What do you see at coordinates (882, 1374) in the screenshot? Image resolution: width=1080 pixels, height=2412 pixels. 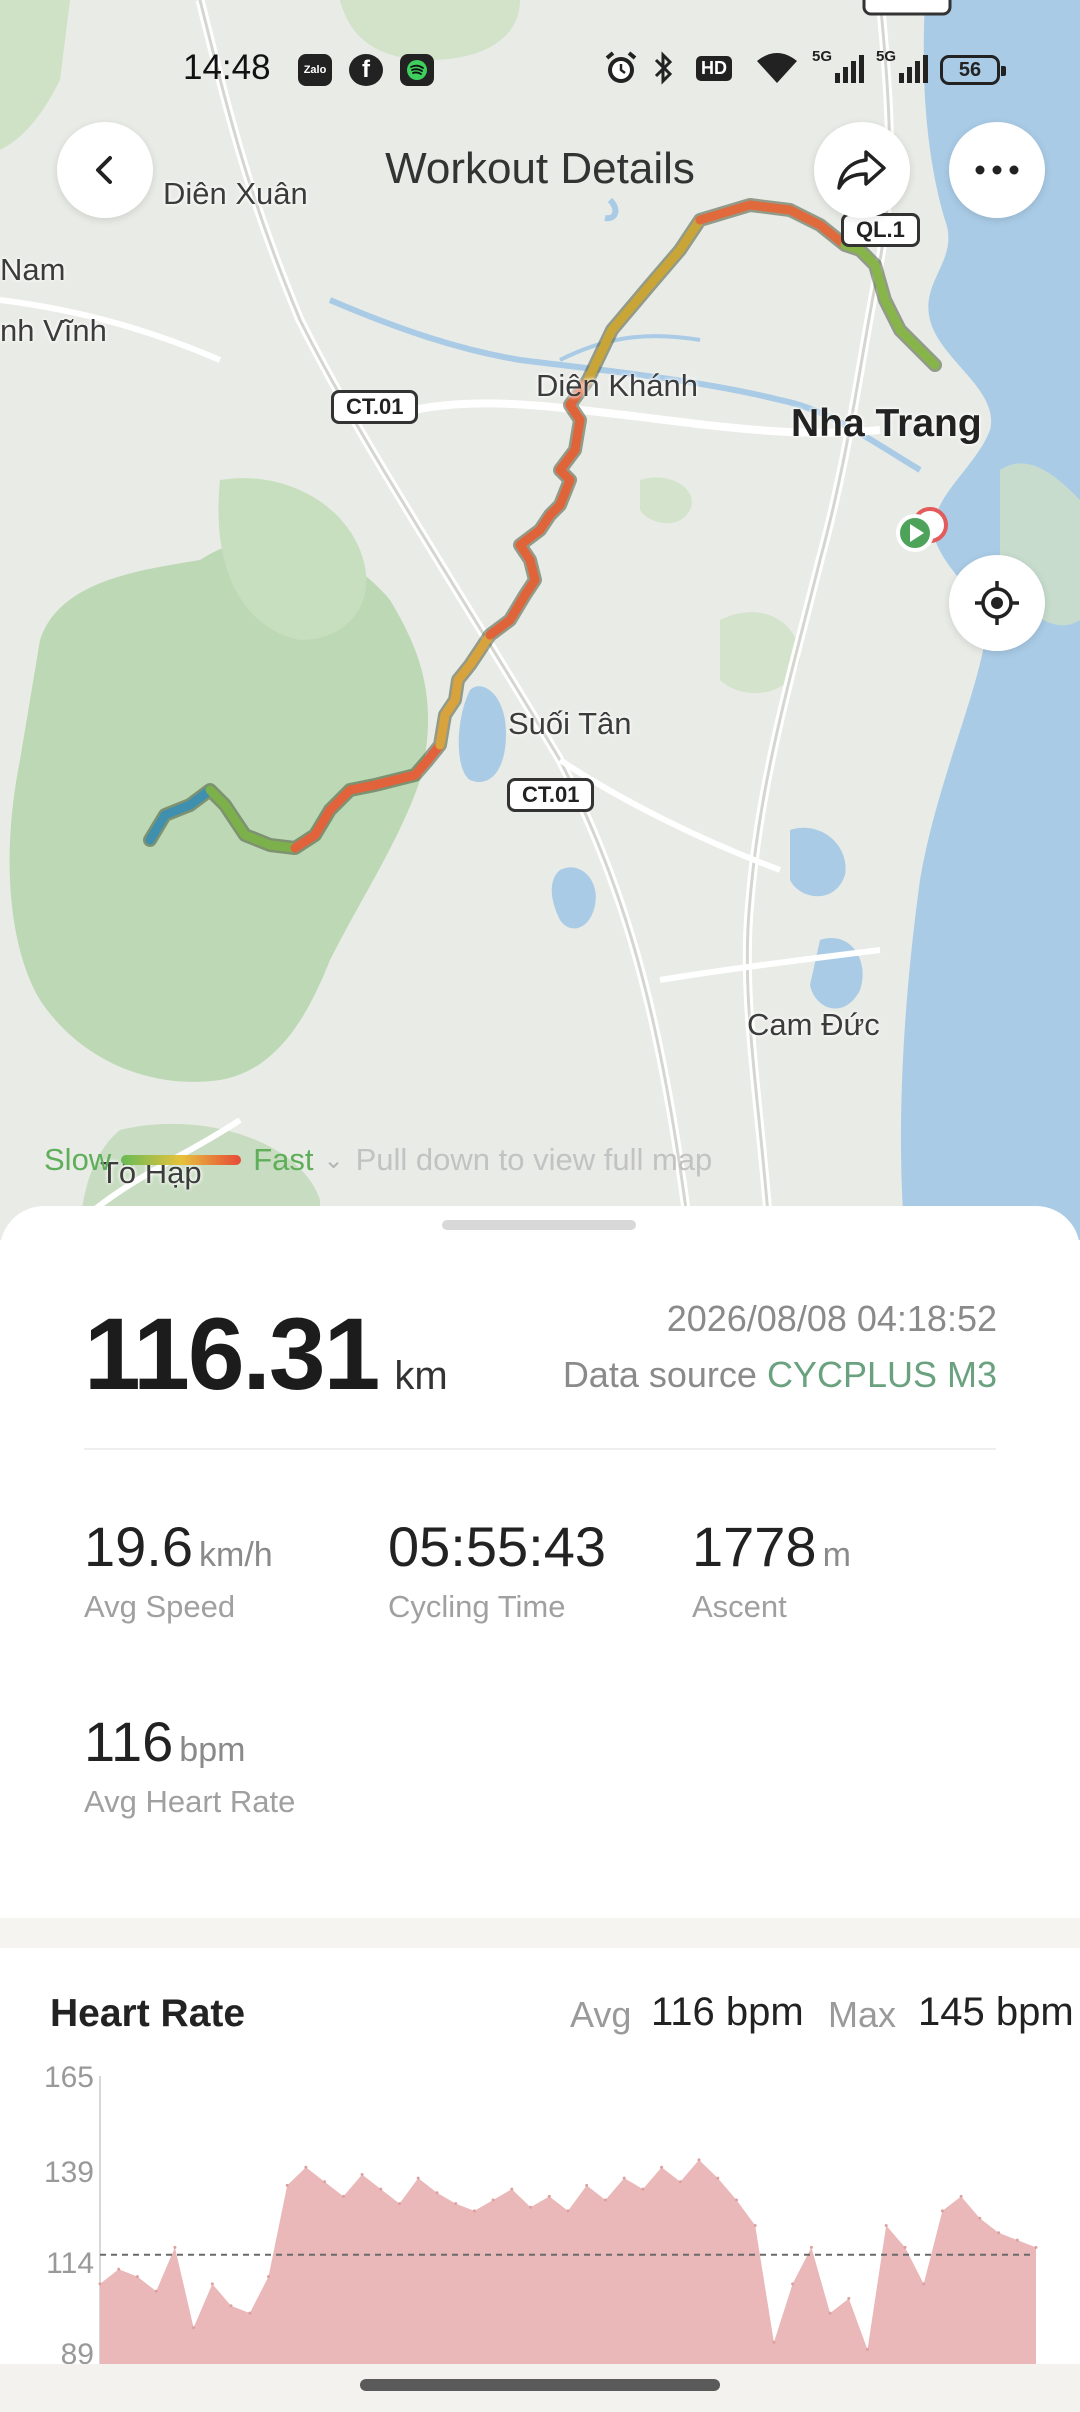 I see `data-source-device: CYCPLUS M3` at bounding box center [882, 1374].